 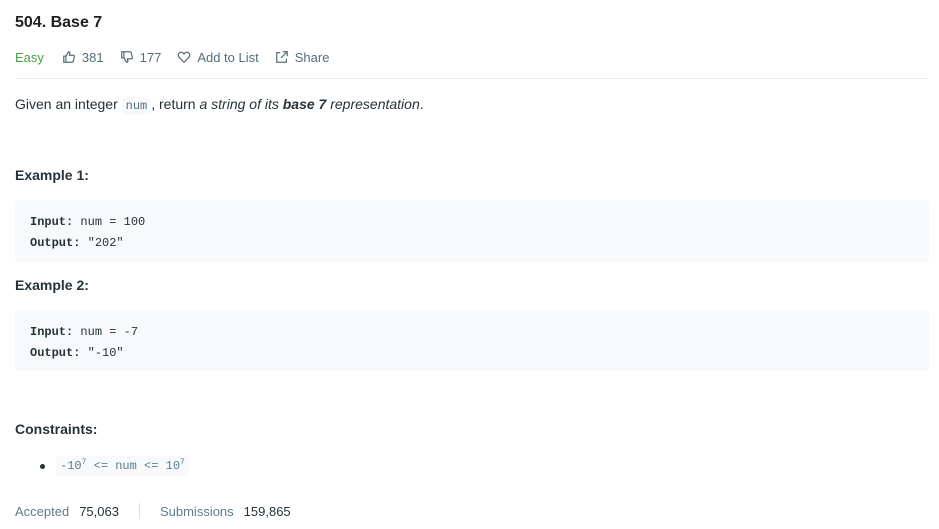 I want to click on share-label: Share, so click(x=312, y=57).